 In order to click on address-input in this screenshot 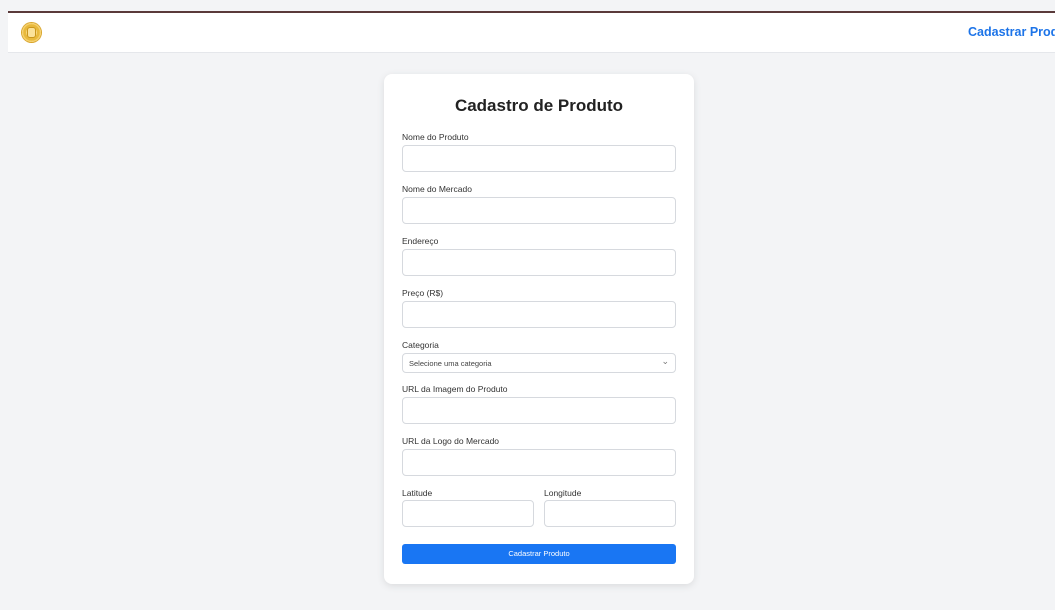, I will do `click(539, 262)`.